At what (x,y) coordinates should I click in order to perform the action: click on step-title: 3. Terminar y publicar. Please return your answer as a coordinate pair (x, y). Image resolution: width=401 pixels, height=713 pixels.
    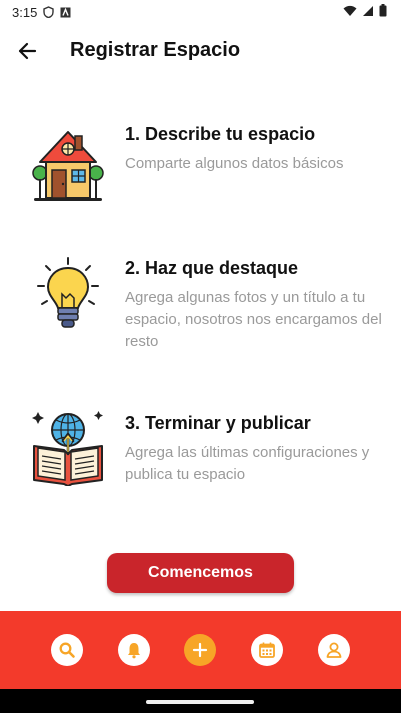
    Looking at the image, I should click on (218, 423).